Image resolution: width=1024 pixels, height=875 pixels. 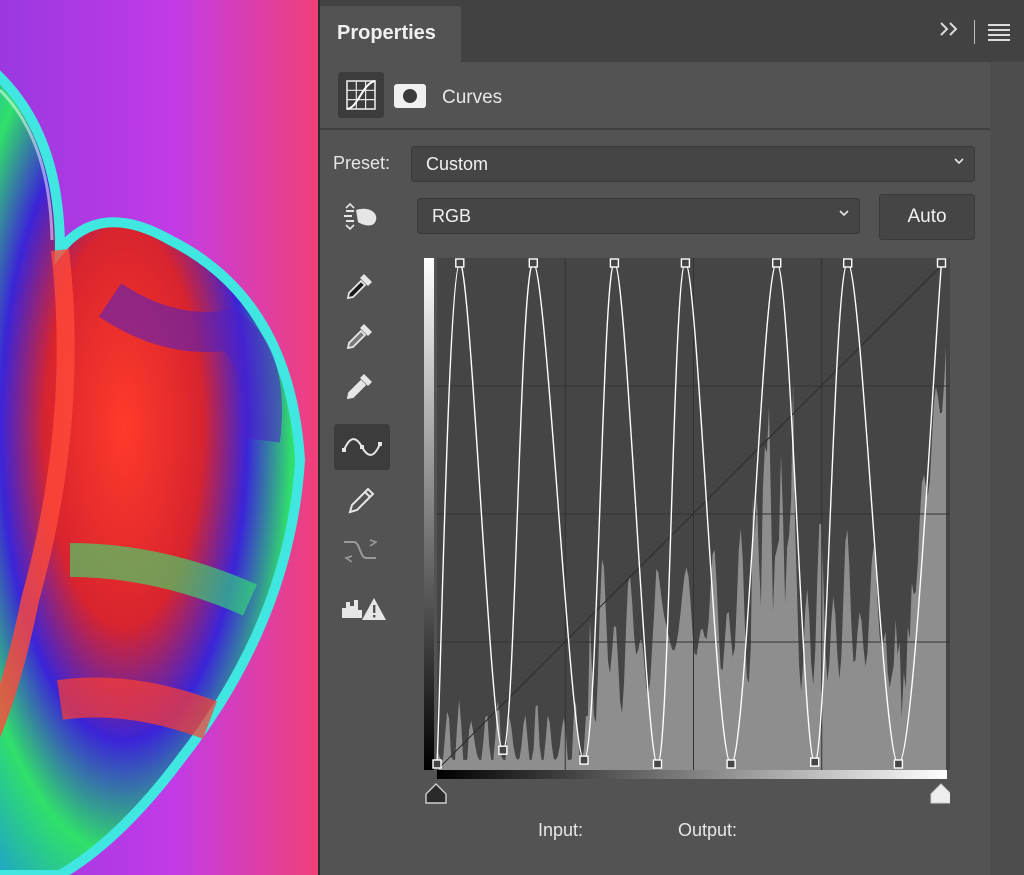 I want to click on layer-mask-icon, so click(x=410, y=96).